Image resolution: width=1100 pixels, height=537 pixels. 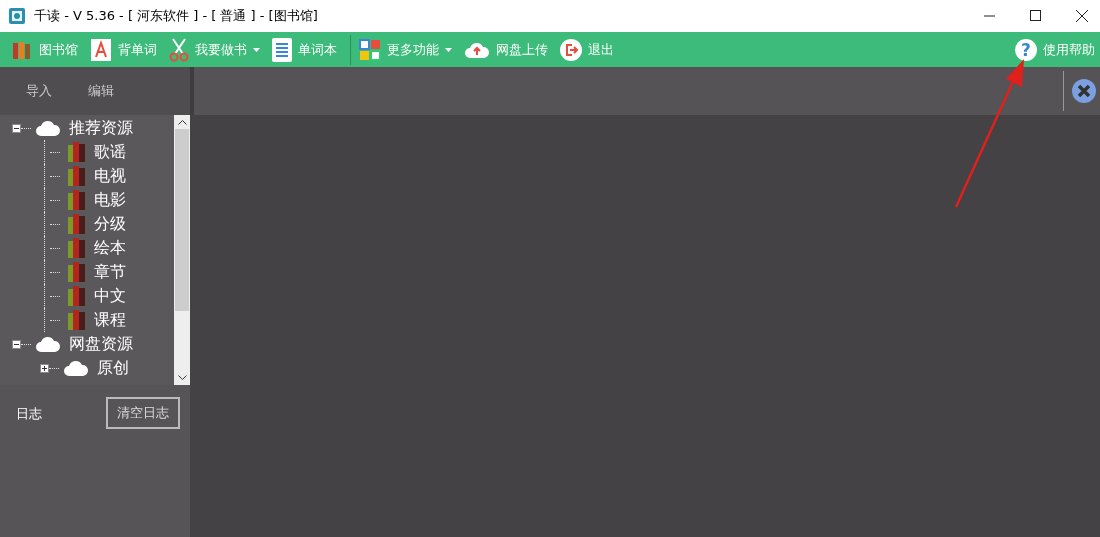 What do you see at coordinates (17, 16) in the screenshot?
I see `app-icon` at bounding box center [17, 16].